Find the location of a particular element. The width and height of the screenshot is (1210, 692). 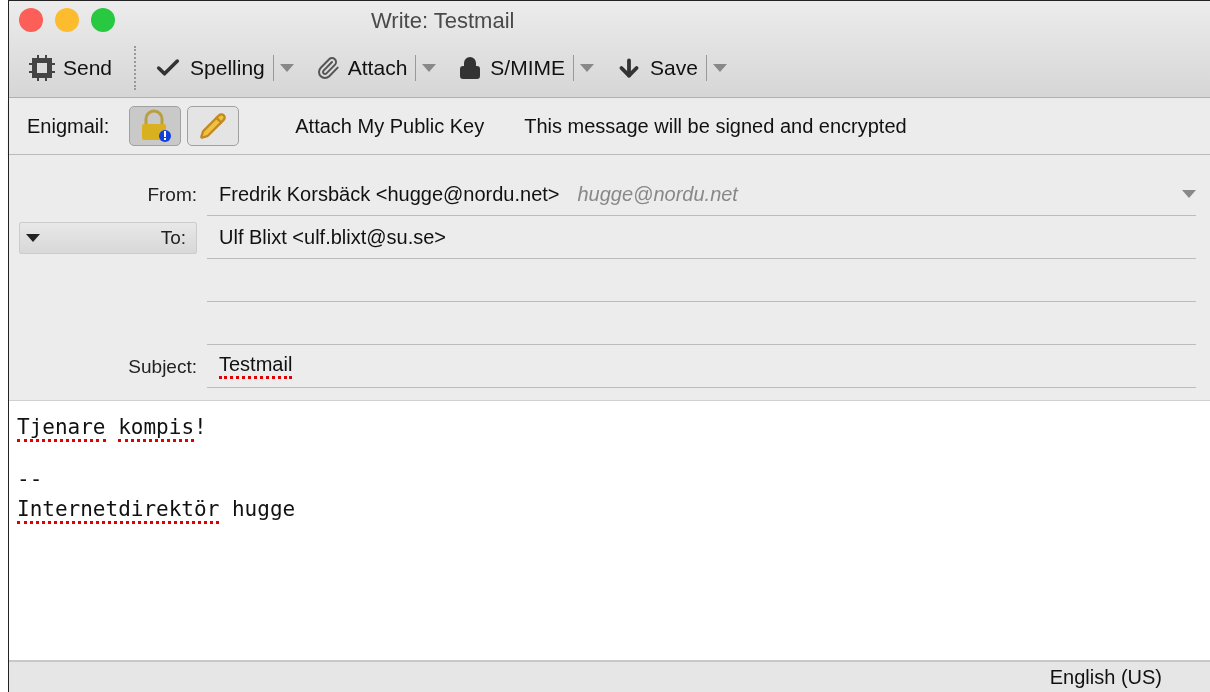

subject-label: Subject: is located at coordinates (162, 366).